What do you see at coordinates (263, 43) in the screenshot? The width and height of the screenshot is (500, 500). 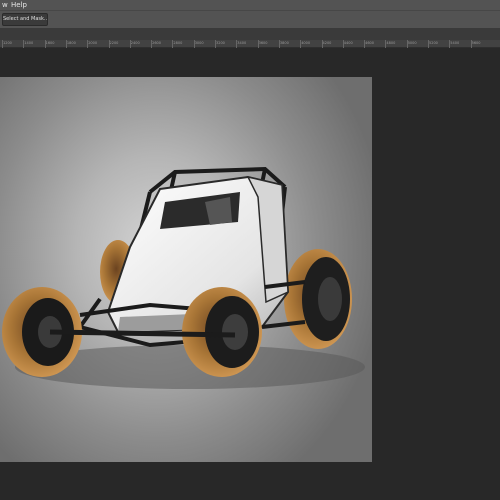 I see `ruler-label: 3600` at bounding box center [263, 43].